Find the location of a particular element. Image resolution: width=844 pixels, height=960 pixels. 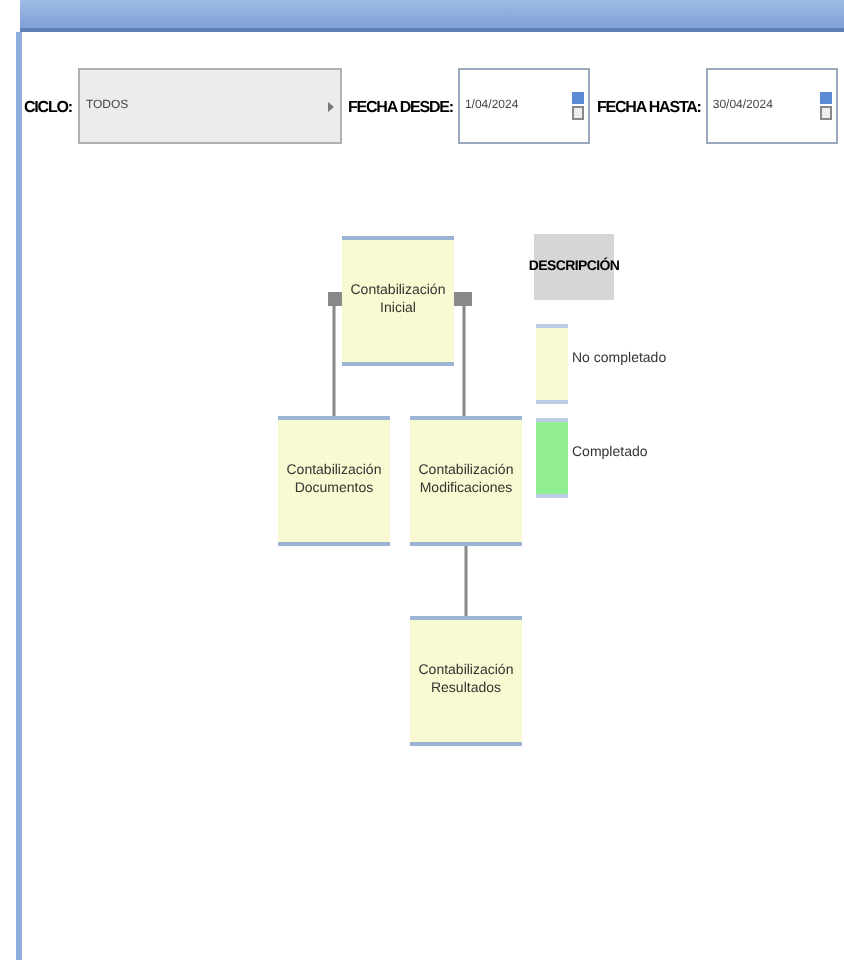

date-to-label: FECHA HASTA: is located at coordinates (648, 106).